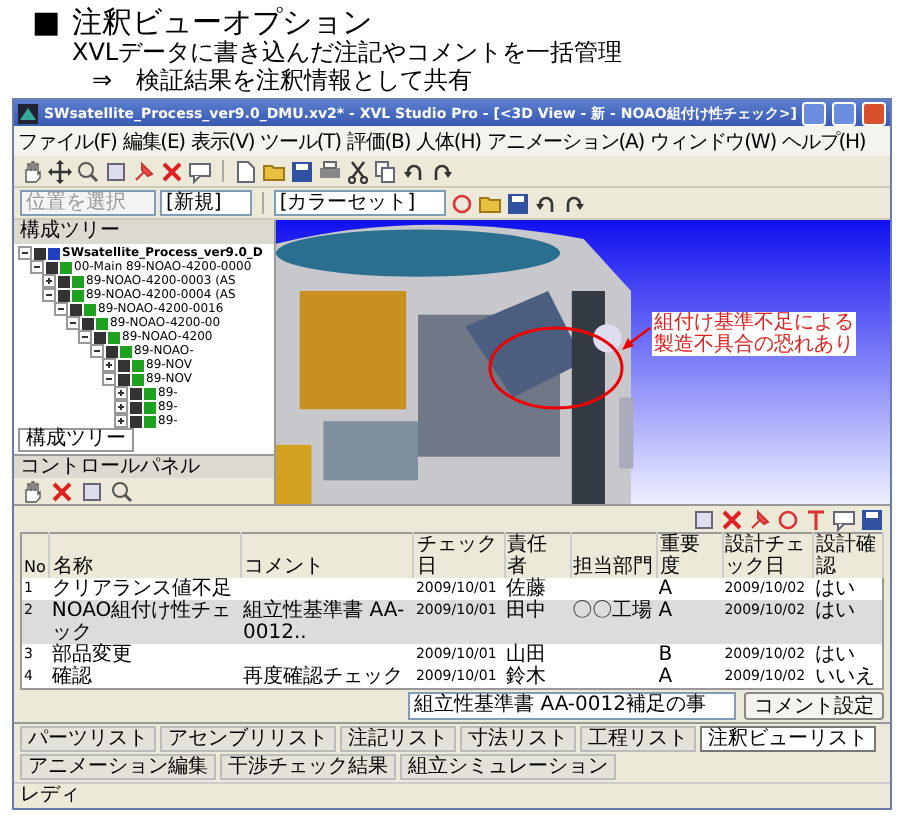 The height and width of the screenshot is (822, 900). Describe the element at coordinates (60, 171) in the screenshot. I see `move-icon` at that location.